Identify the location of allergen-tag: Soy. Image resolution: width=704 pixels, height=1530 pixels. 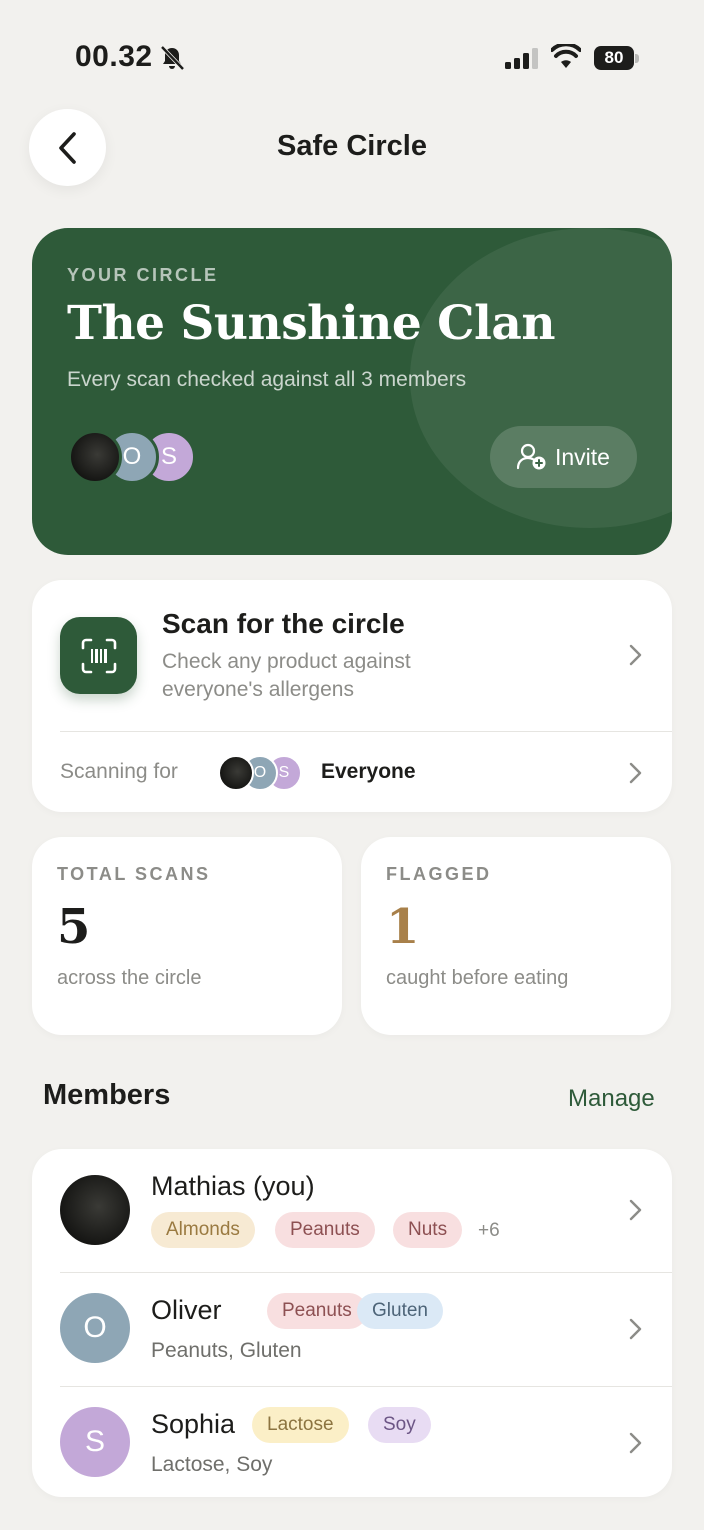
(399, 1425).